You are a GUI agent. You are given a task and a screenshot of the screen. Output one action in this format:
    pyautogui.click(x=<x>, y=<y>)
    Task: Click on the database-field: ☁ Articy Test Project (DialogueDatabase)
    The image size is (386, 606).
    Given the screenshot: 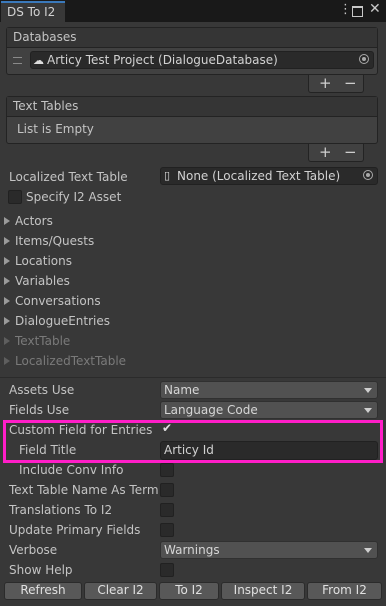 What is the action you would take?
    pyautogui.click(x=202, y=60)
    